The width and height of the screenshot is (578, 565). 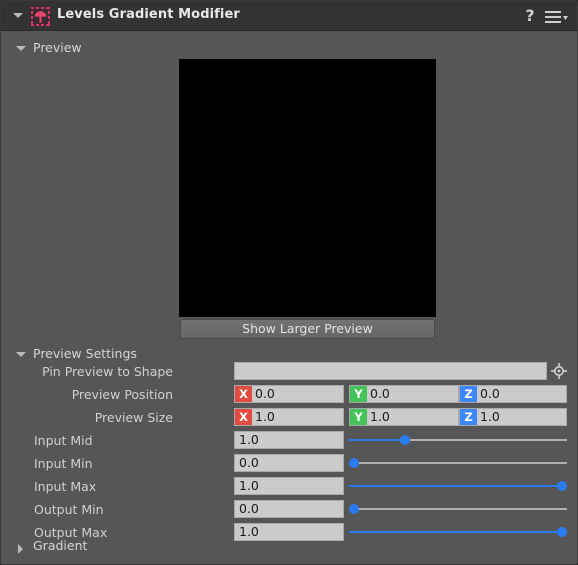 What do you see at coordinates (557, 16) in the screenshot?
I see `hamburger-menu-icon` at bounding box center [557, 16].